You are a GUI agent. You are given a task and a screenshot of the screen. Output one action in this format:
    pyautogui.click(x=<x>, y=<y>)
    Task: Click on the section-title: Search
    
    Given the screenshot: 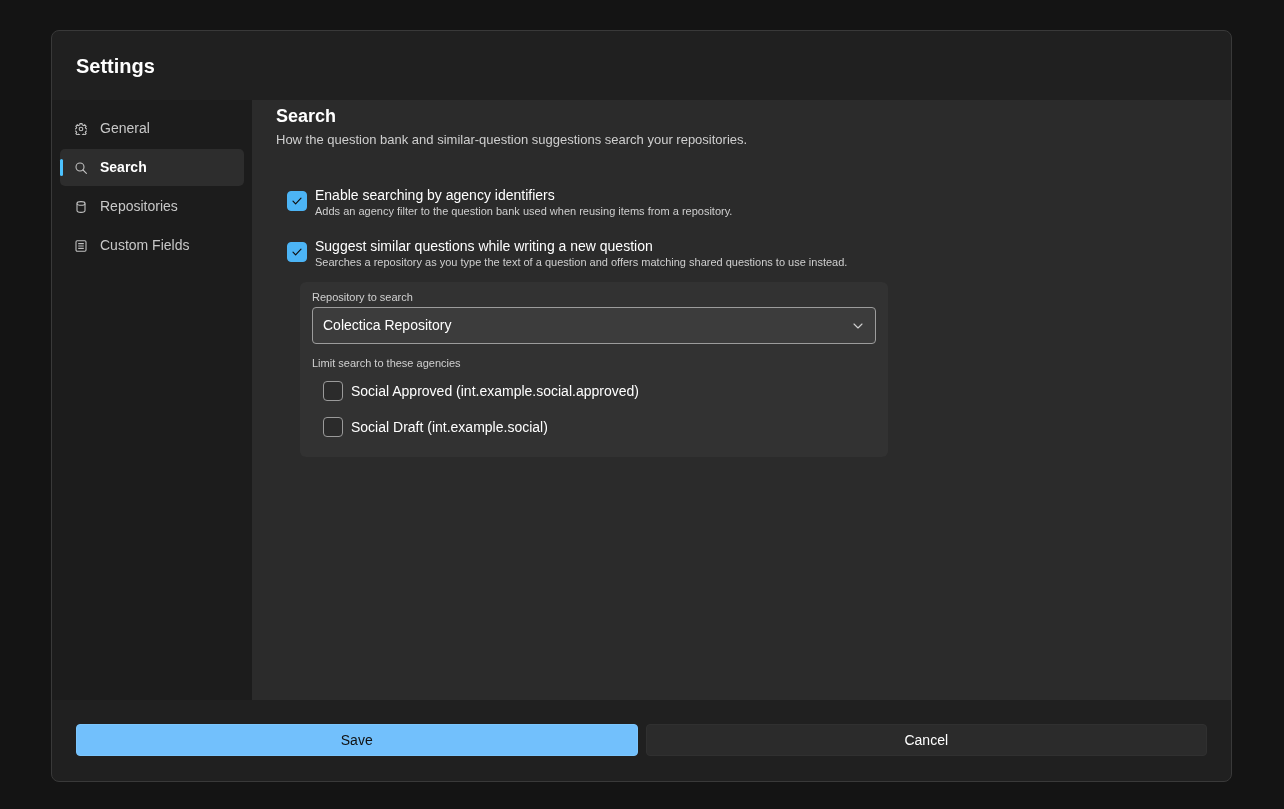 What is the action you would take?
    pyautogui.click(x=307, y=116)
    